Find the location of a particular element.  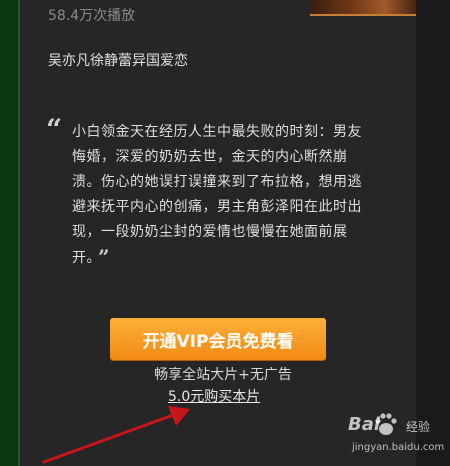

vip-benefit-label: 畅享全站大片+无广告 is located at coordinates (223, 375).